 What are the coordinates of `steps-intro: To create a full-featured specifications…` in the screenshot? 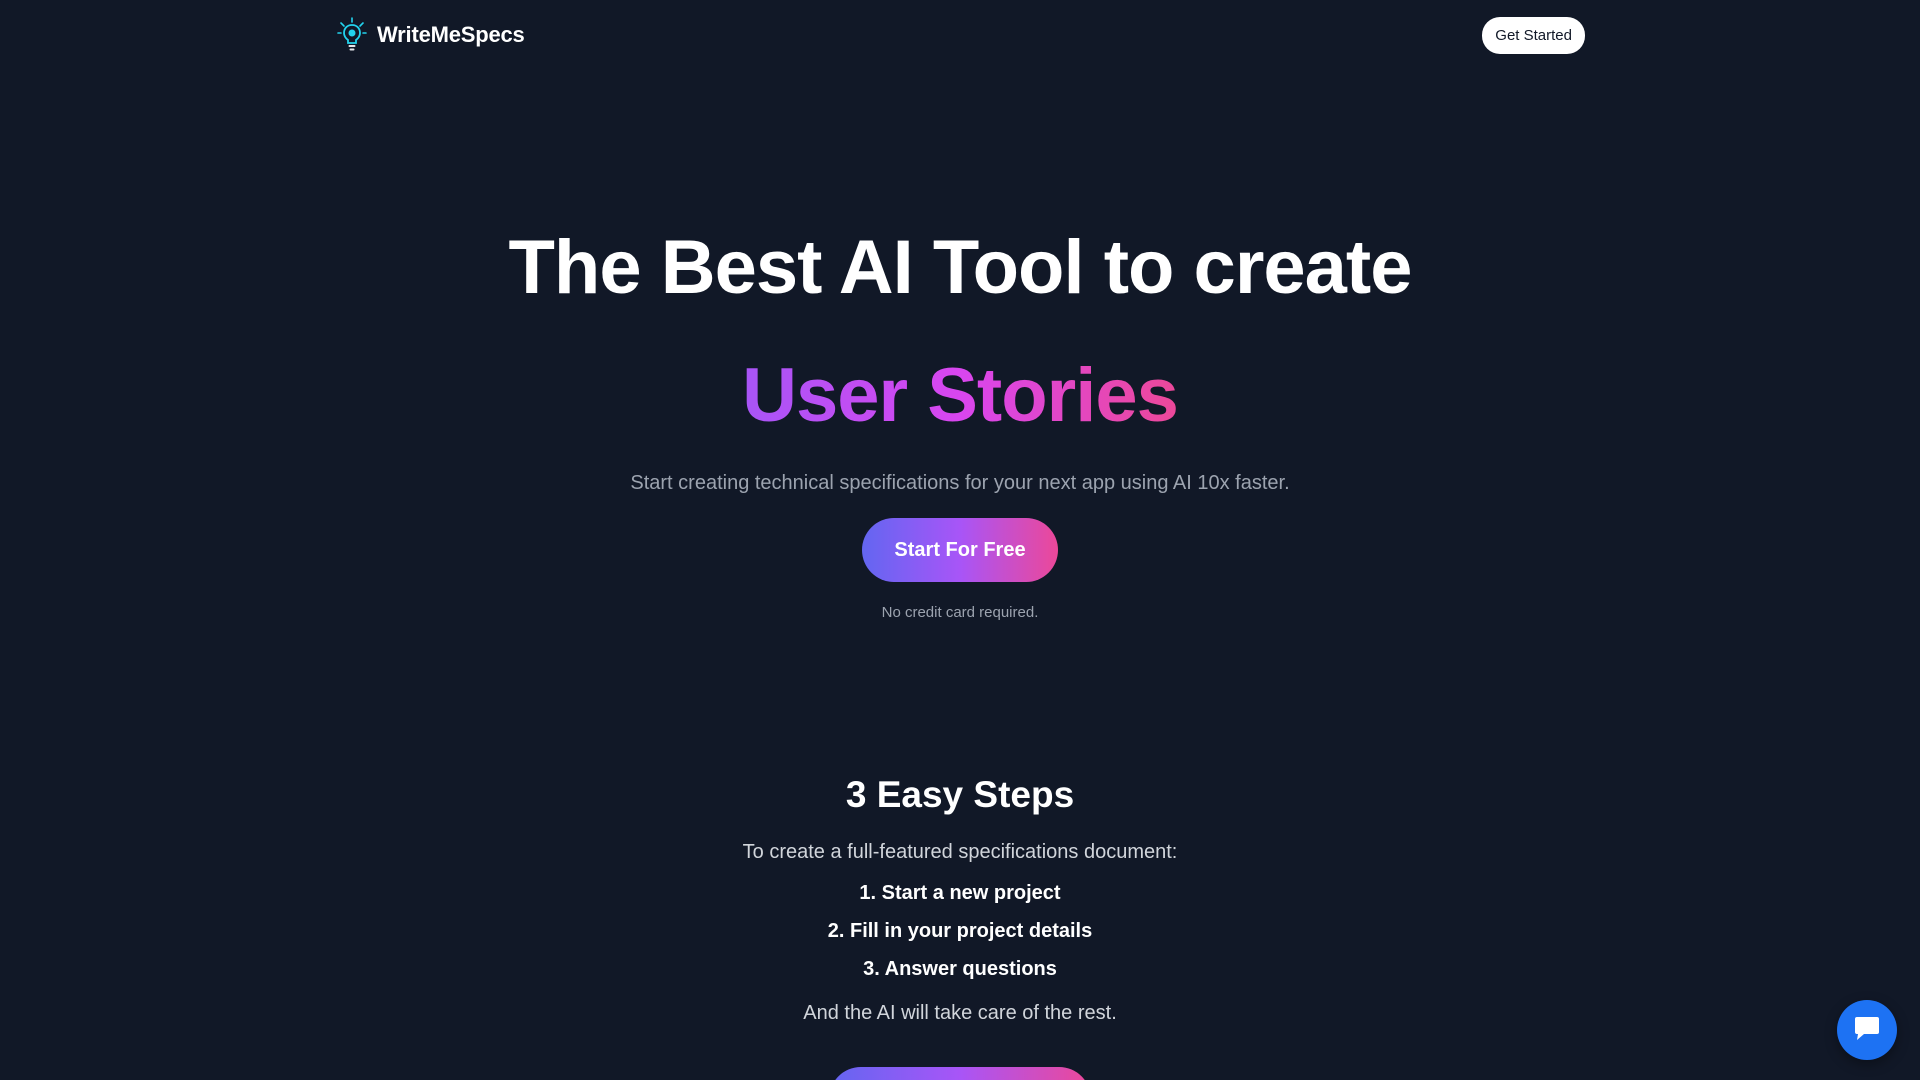 It's located at (960, 852).